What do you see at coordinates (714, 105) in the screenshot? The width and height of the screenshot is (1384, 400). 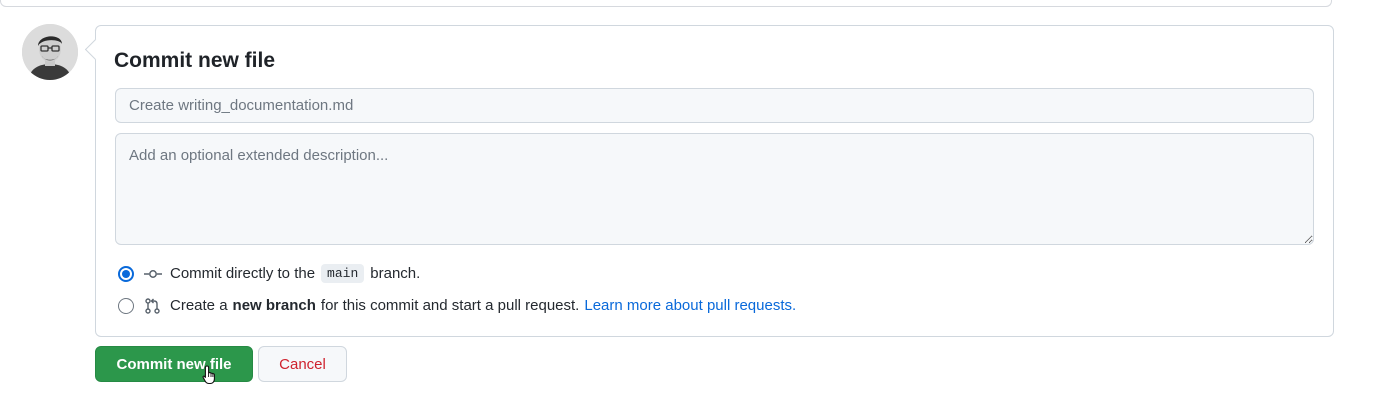 I see `commit-summary-input` at bounding box center [714, 105].